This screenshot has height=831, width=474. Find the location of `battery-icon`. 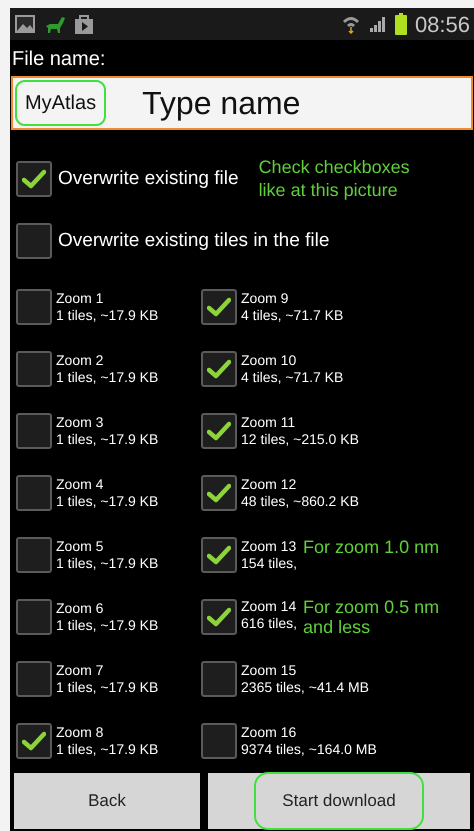

battery-icon is located at coordinates (400, 24).